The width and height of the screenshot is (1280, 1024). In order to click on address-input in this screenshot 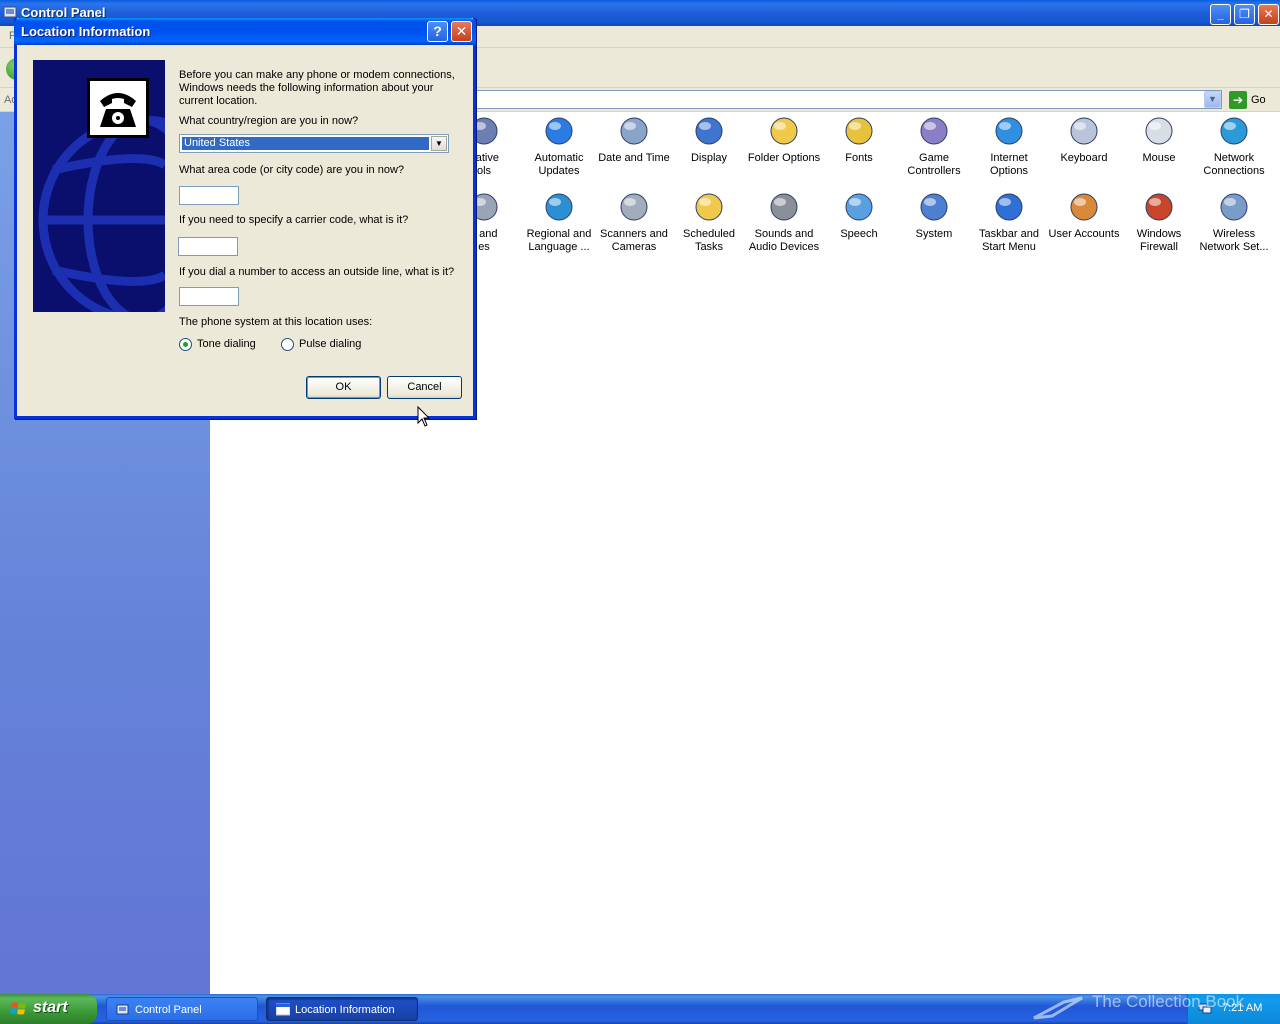, I will do `click(849, 99)`.